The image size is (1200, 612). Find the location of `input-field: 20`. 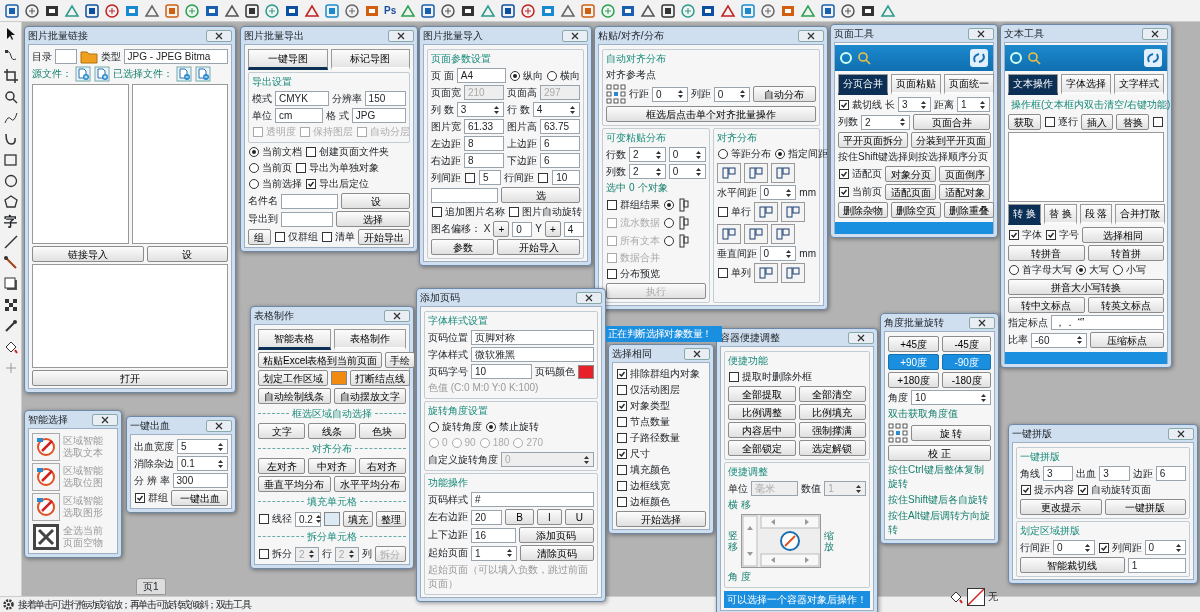

input-field: 20 is located at coordinates (487, 517).